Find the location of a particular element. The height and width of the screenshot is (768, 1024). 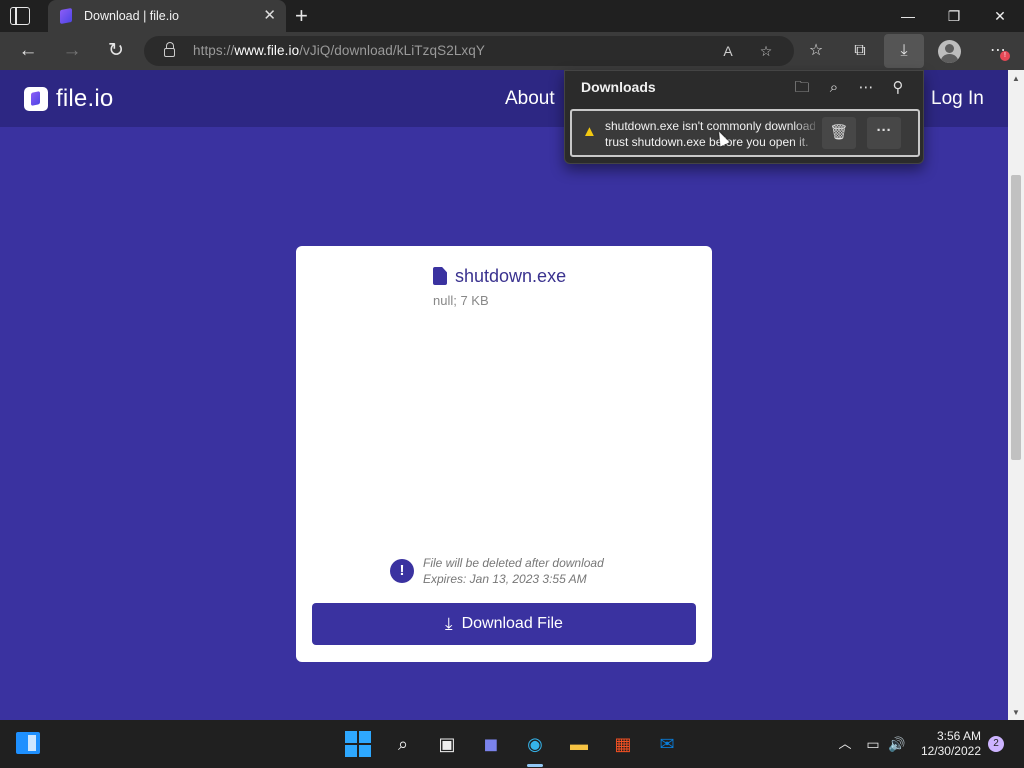

tab-title: Download | file.io is located at coordinates (131, 16).